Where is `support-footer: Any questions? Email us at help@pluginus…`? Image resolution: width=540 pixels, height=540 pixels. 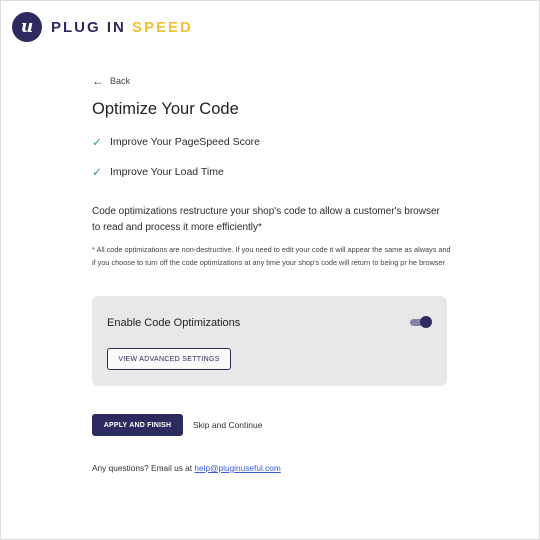 support-footer: Any questions? Email us at help@pluginus… is located at coordinates (186, 468).